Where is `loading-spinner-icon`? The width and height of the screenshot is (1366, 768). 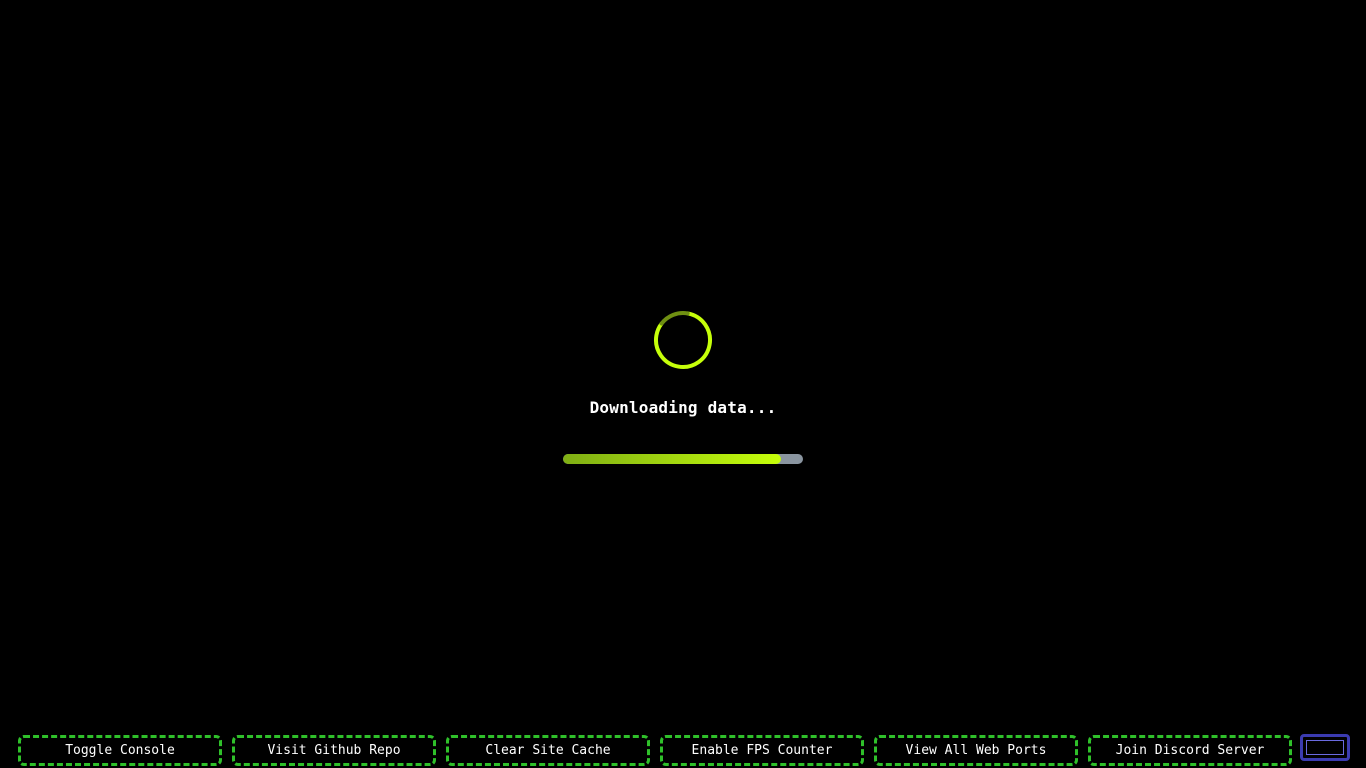
loading-spinner-icon is located at coordinates (683, 340).